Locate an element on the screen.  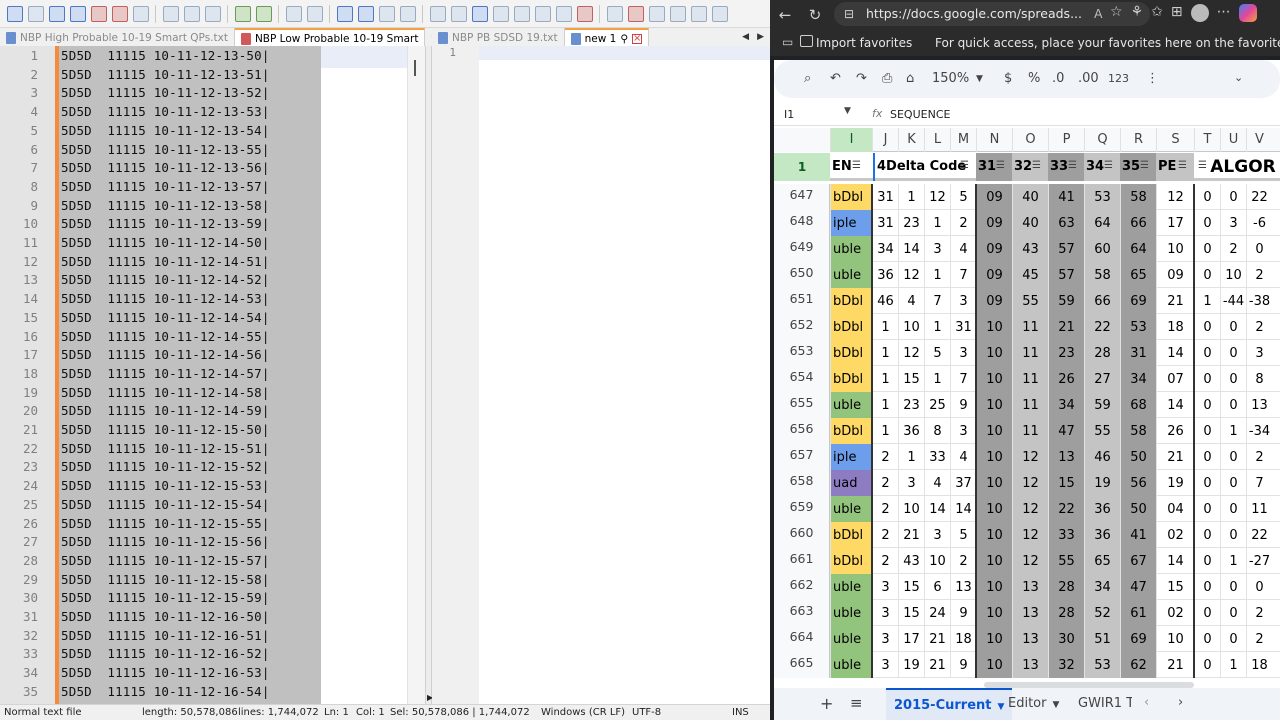
cell-p: 47 is located at coordinates (1066, 431).